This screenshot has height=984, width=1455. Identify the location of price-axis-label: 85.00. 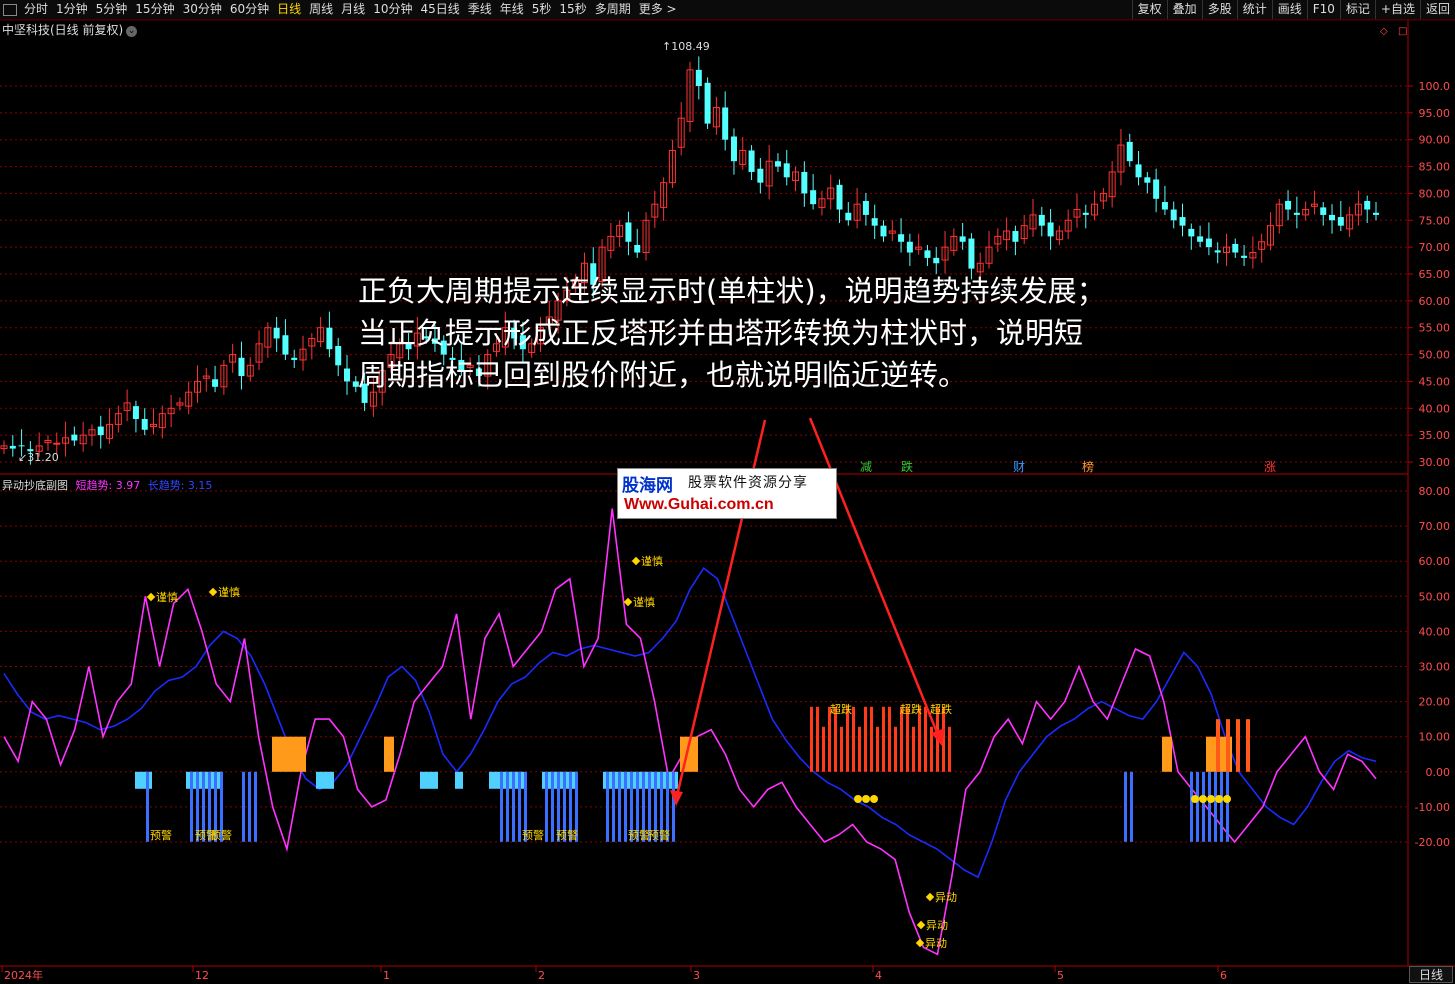
(1435, 167).